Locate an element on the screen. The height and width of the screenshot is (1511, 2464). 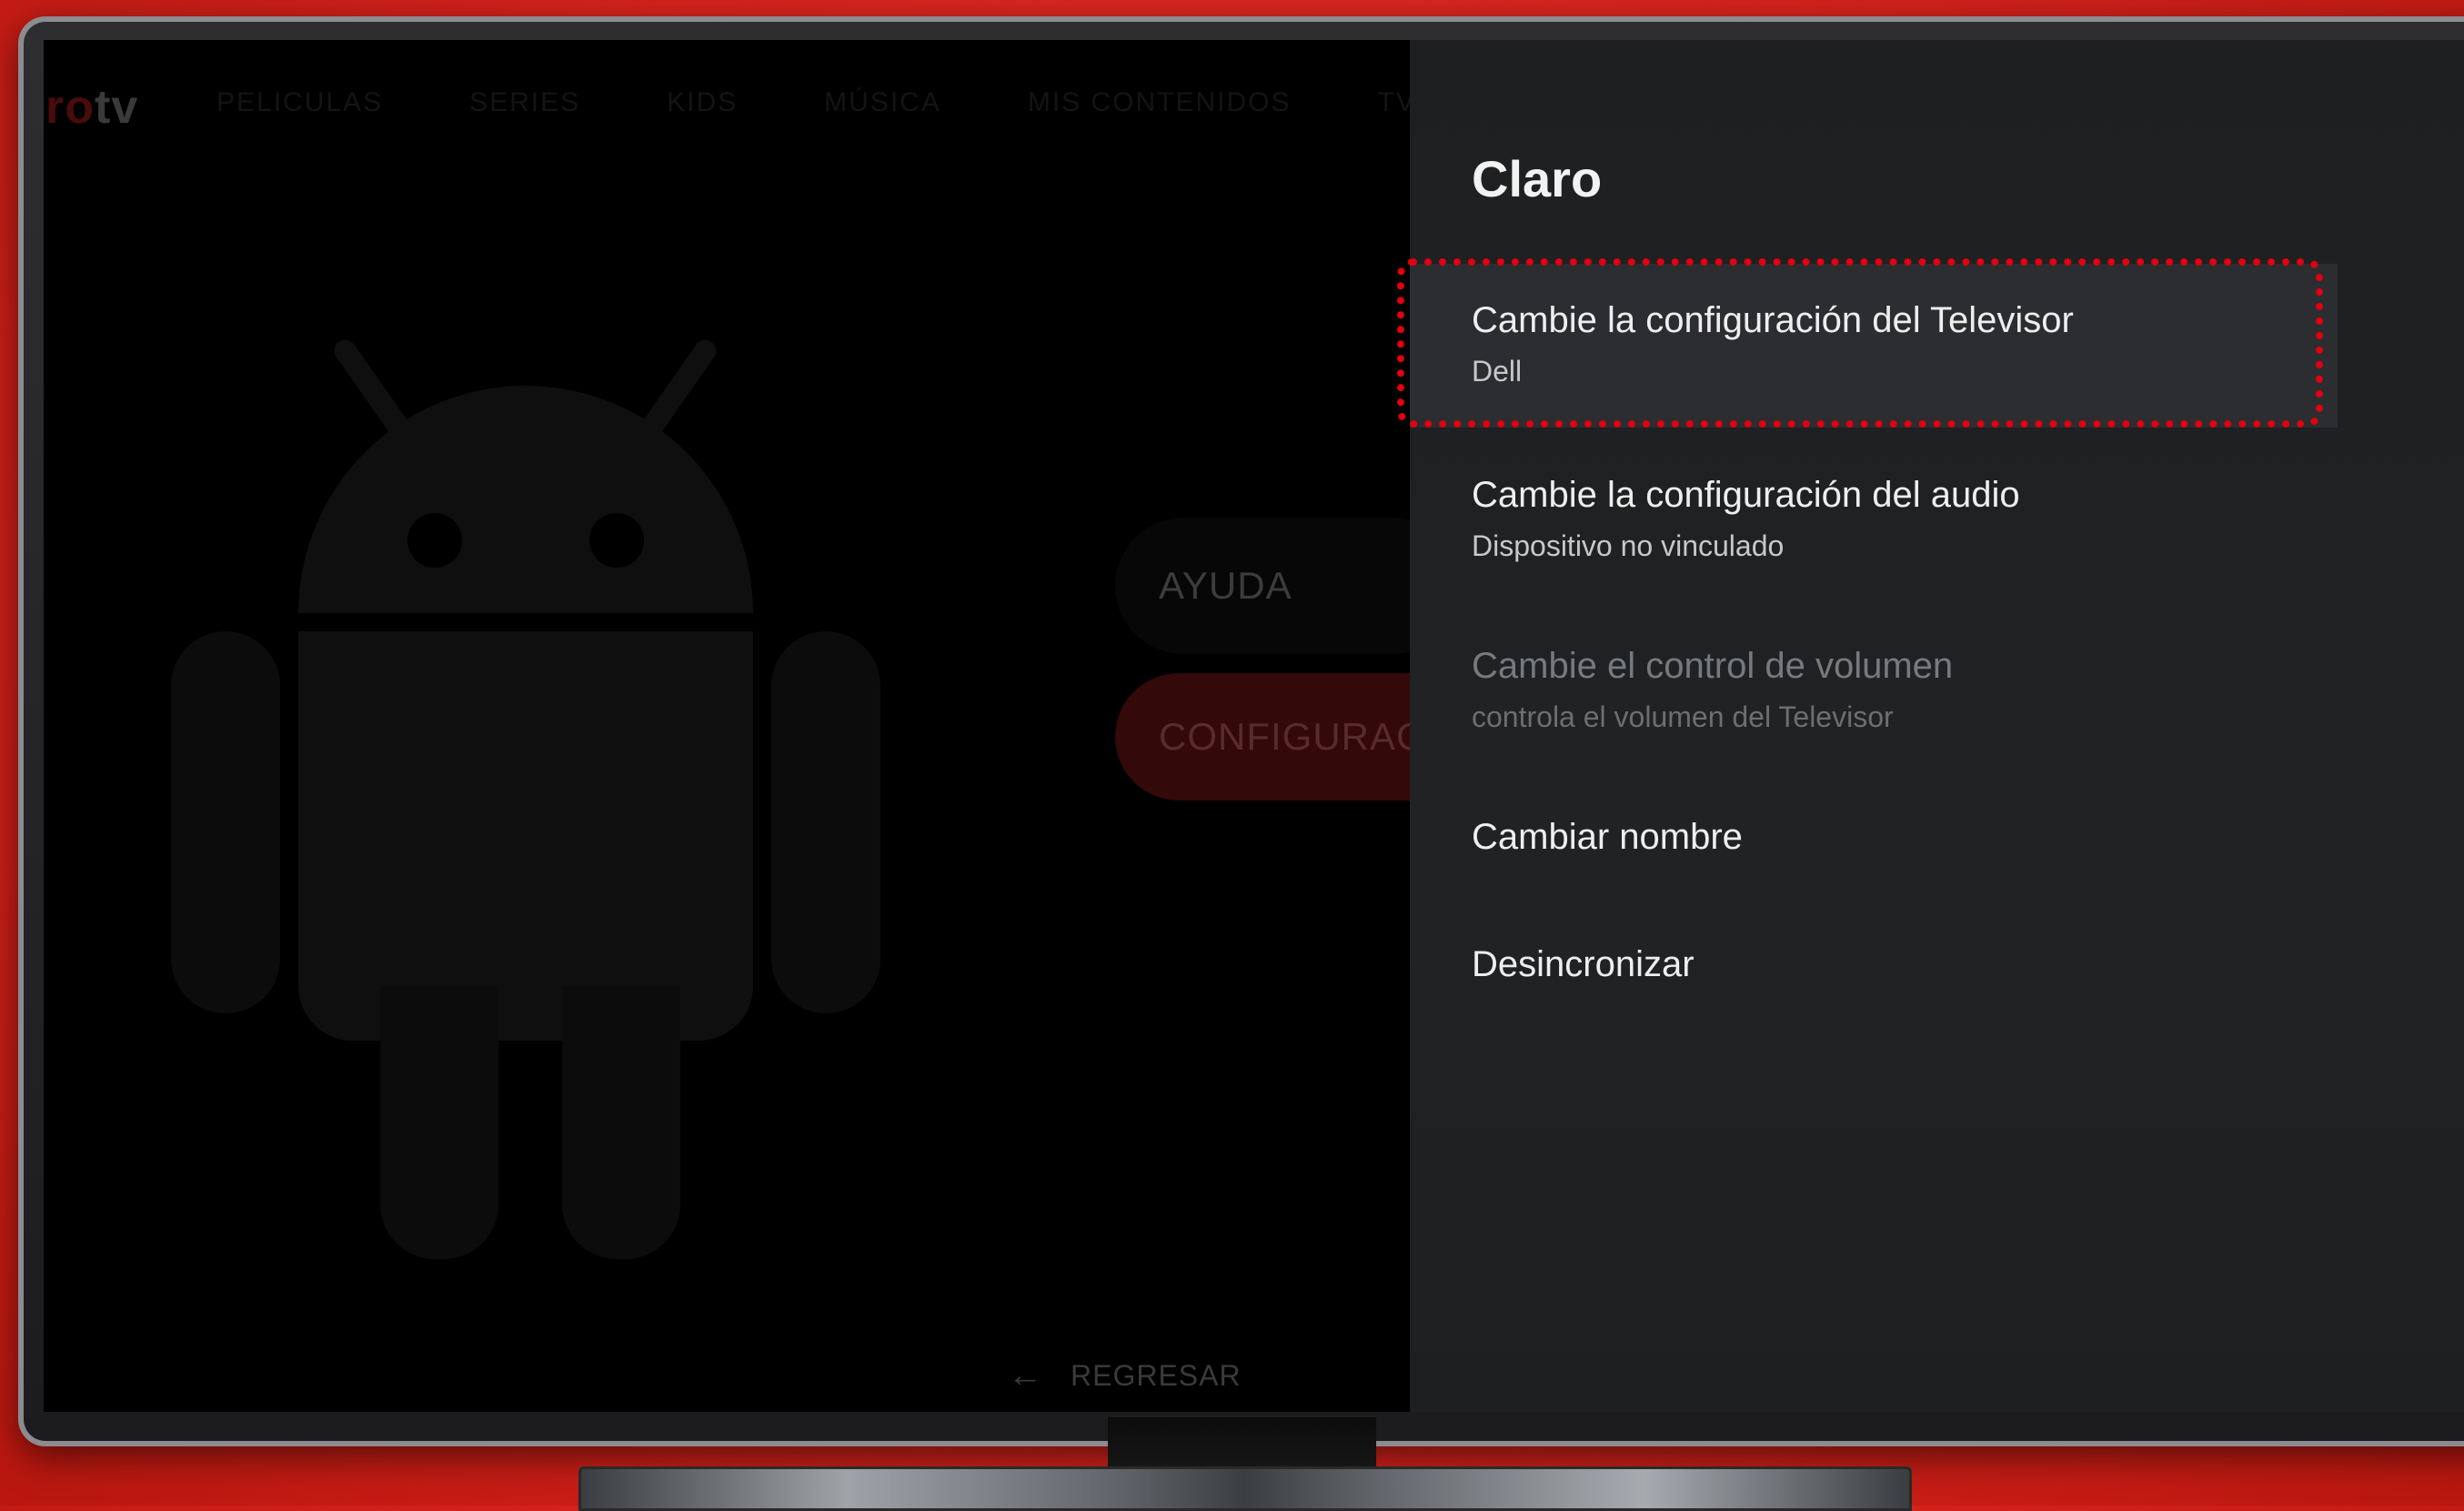
nav-item: MÚSICA is located at coordinates (882, 102).